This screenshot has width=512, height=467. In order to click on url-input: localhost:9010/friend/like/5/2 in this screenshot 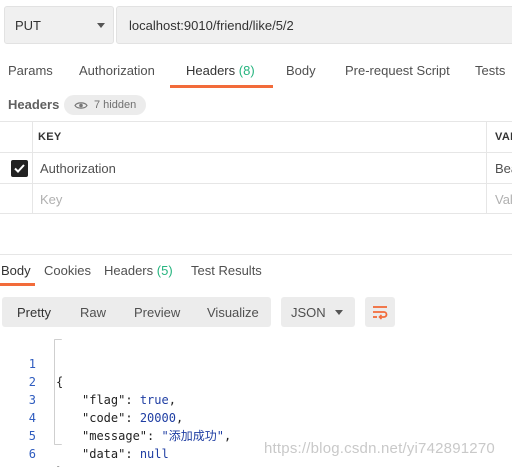, I will do `click(314, 25)`.